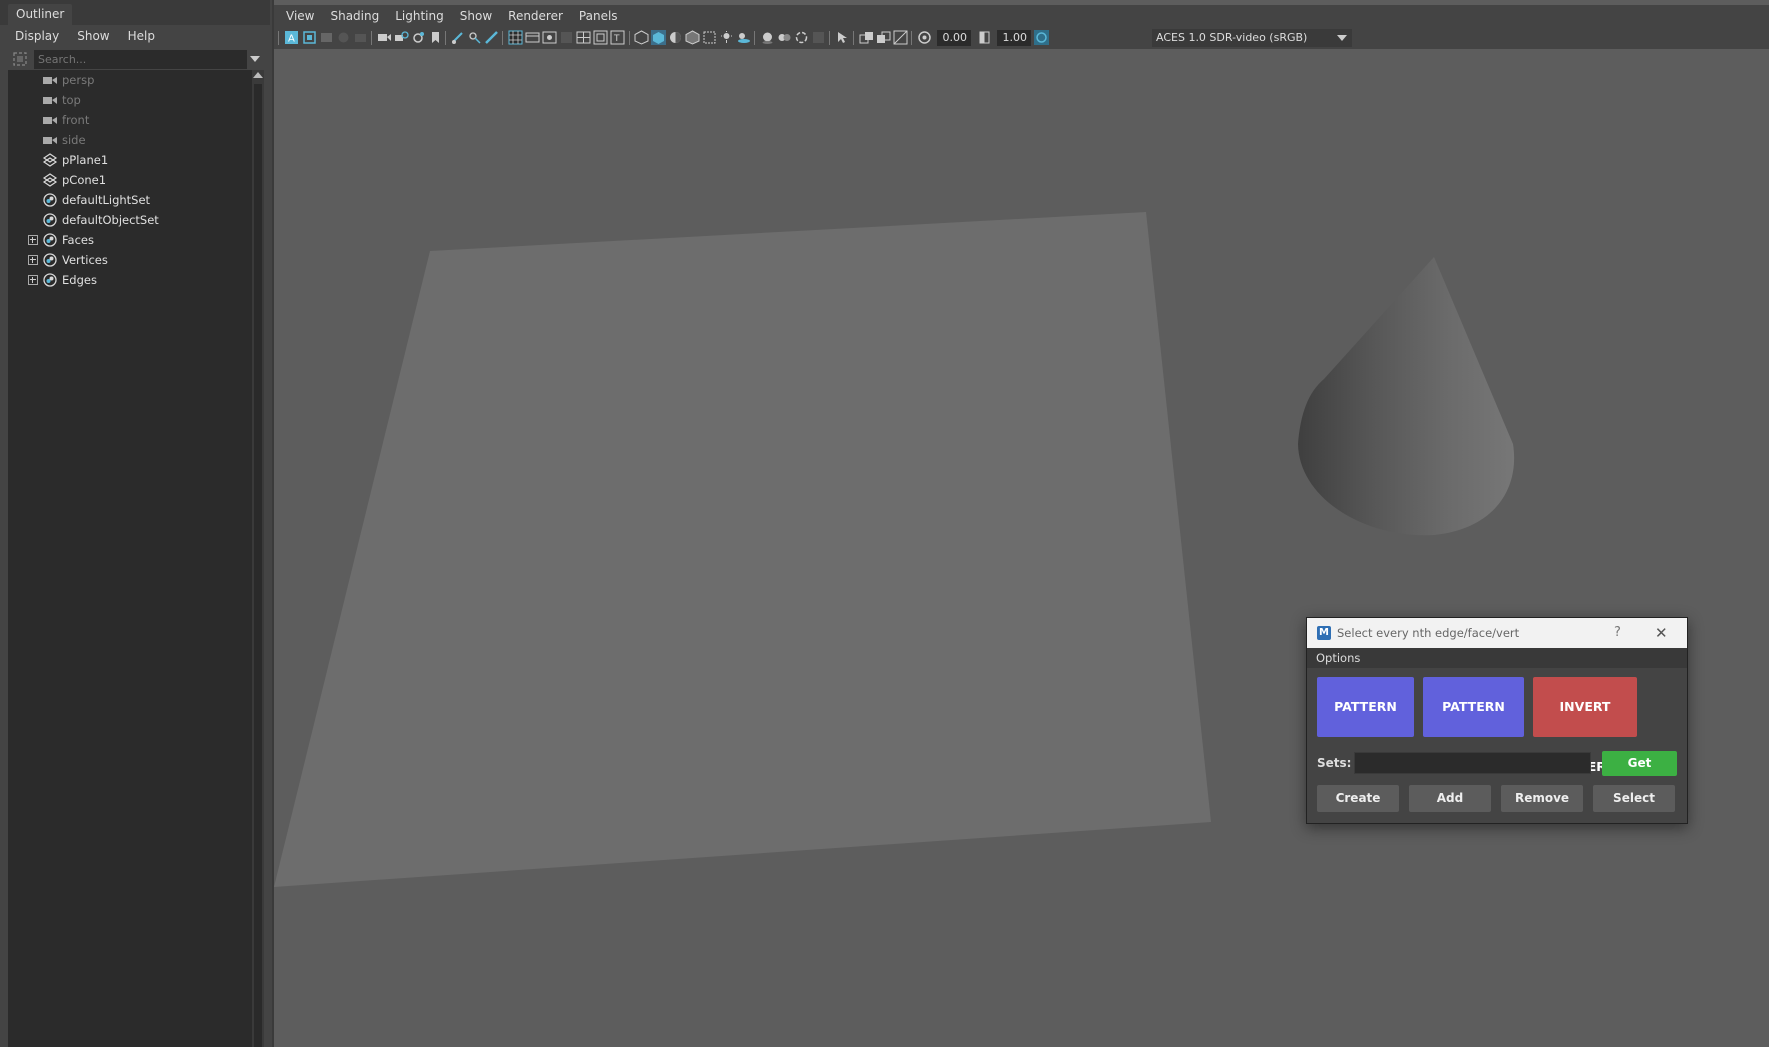  What do you see at coordinates (532, 37) in the screenshot?
I see `film-gate-icon` at bounding box center [532, 37].